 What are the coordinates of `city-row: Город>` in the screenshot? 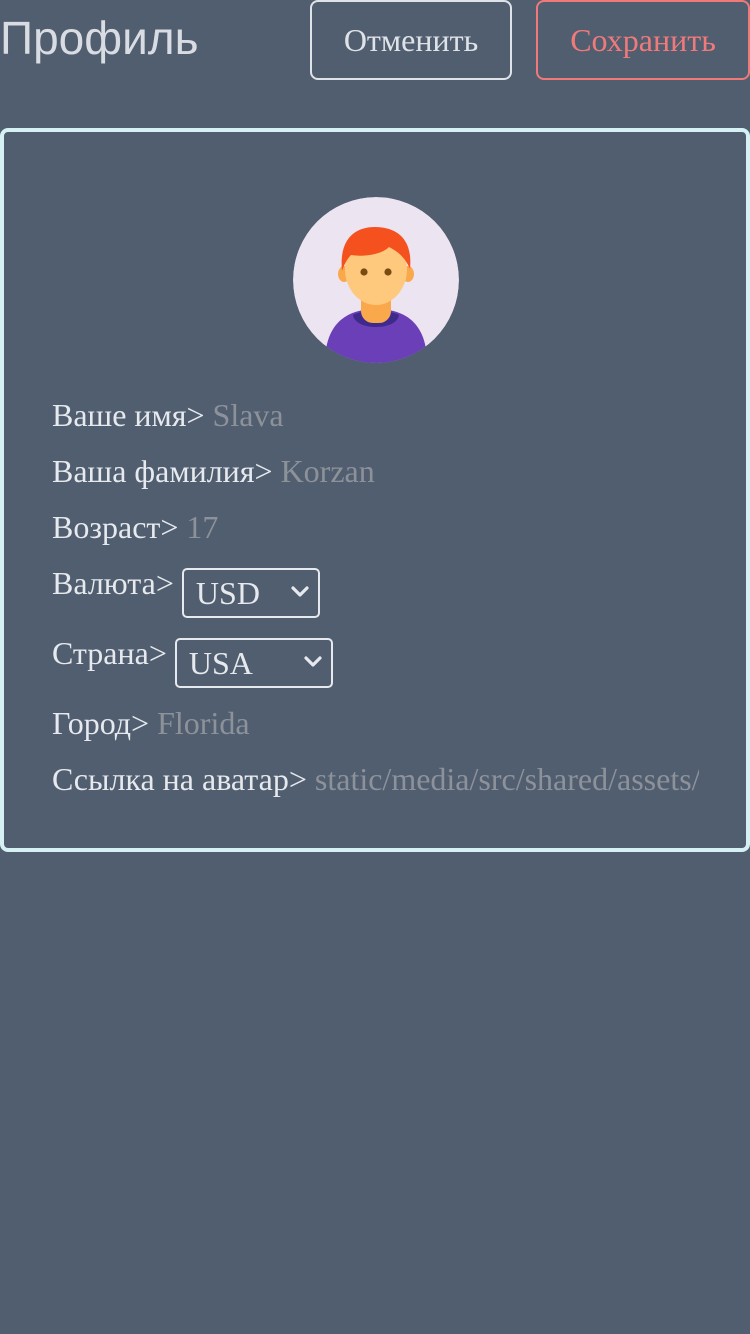 It's located at (215, 725).